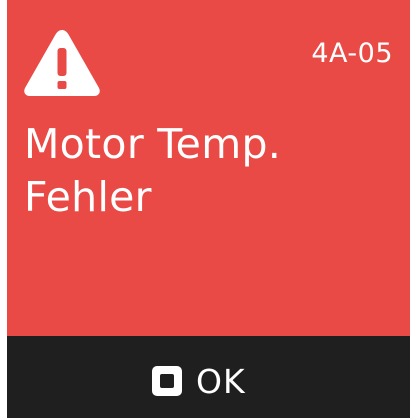  What do you see at coordinates (167, 381) in the screenshot?
I see `square-button-icon` at bounding box center [167, 381].